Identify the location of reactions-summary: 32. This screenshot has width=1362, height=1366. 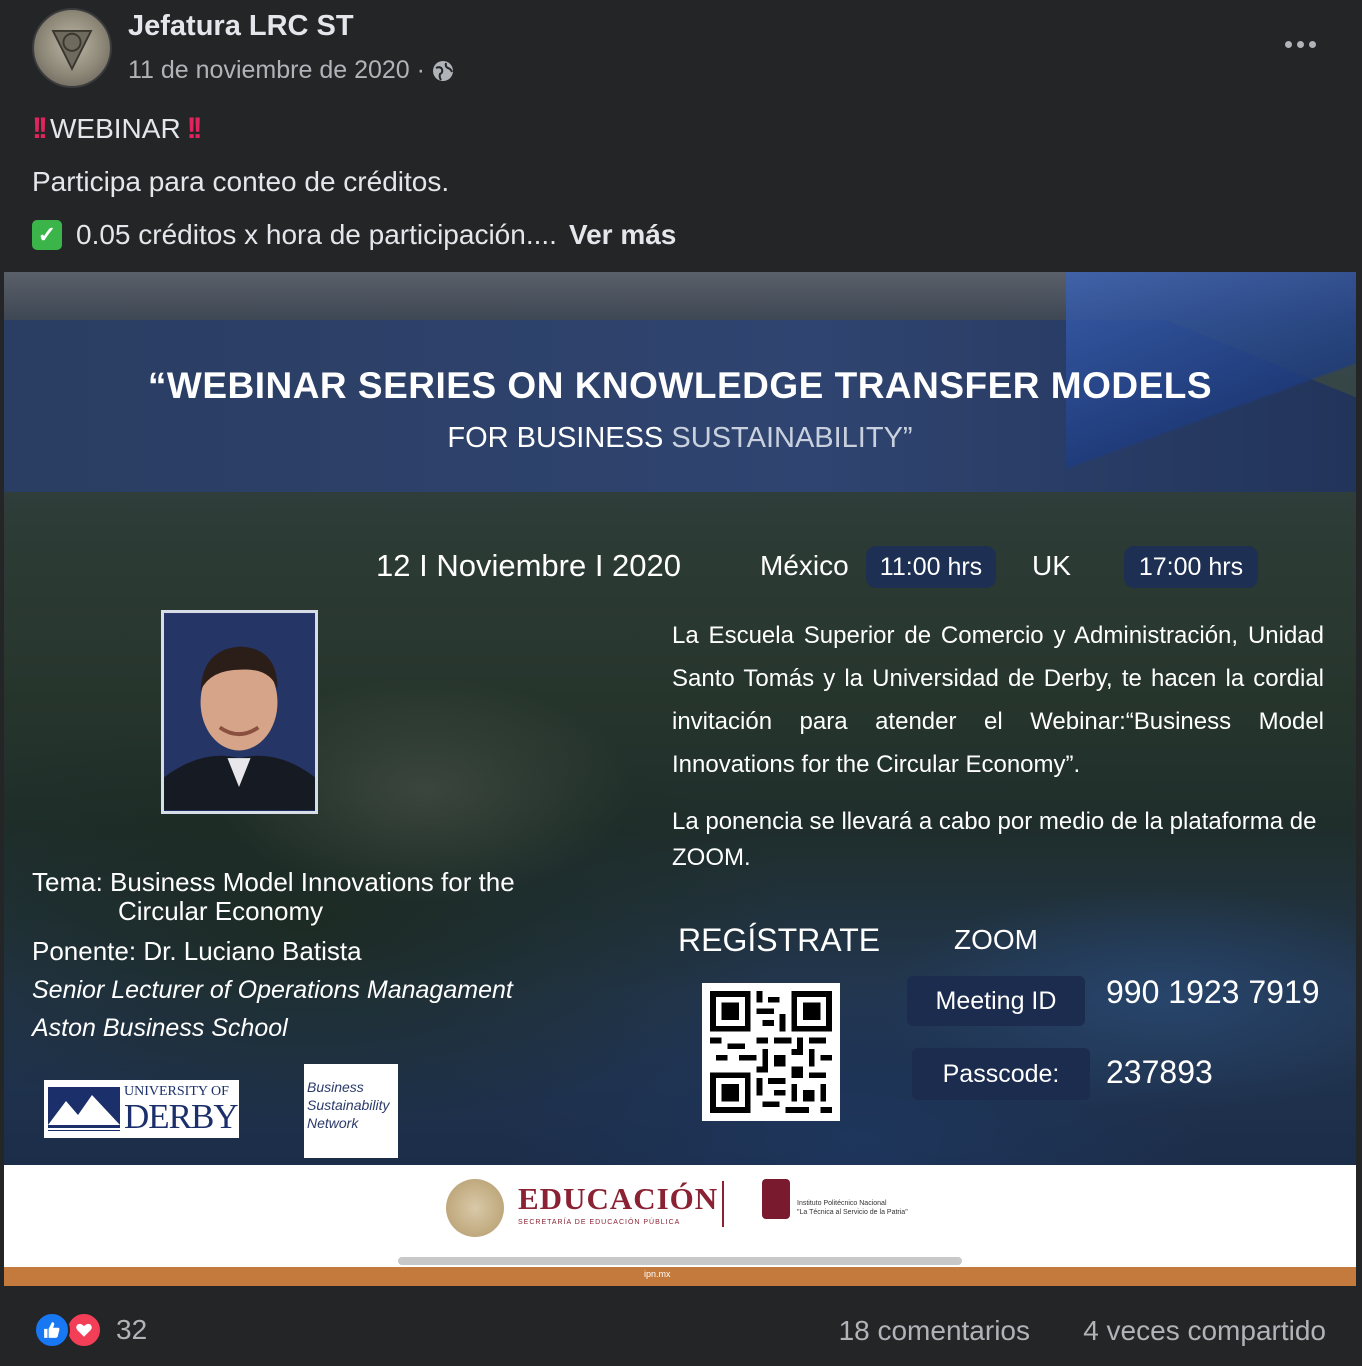
(90, 1330).